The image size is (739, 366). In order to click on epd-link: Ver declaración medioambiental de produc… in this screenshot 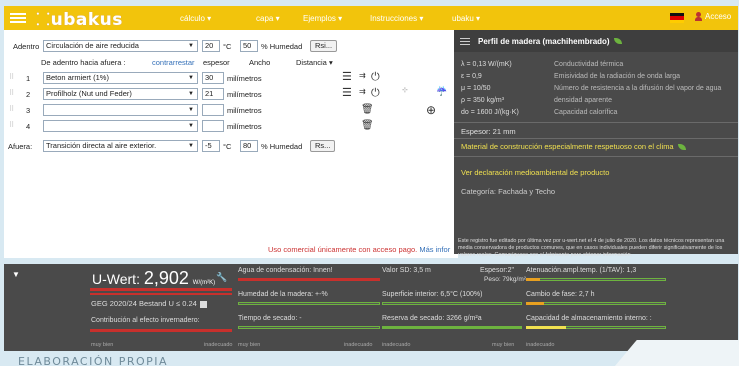, I will do `click(535, 172)`.